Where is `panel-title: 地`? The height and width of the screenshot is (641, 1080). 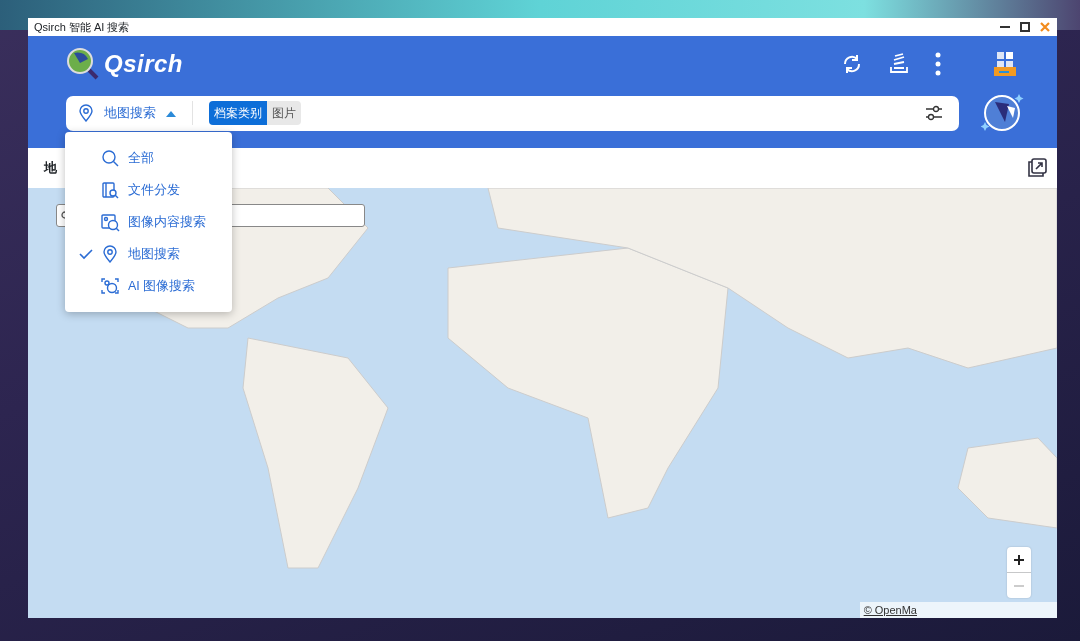
panel-title: 地 is located at coordinates (50, 168).